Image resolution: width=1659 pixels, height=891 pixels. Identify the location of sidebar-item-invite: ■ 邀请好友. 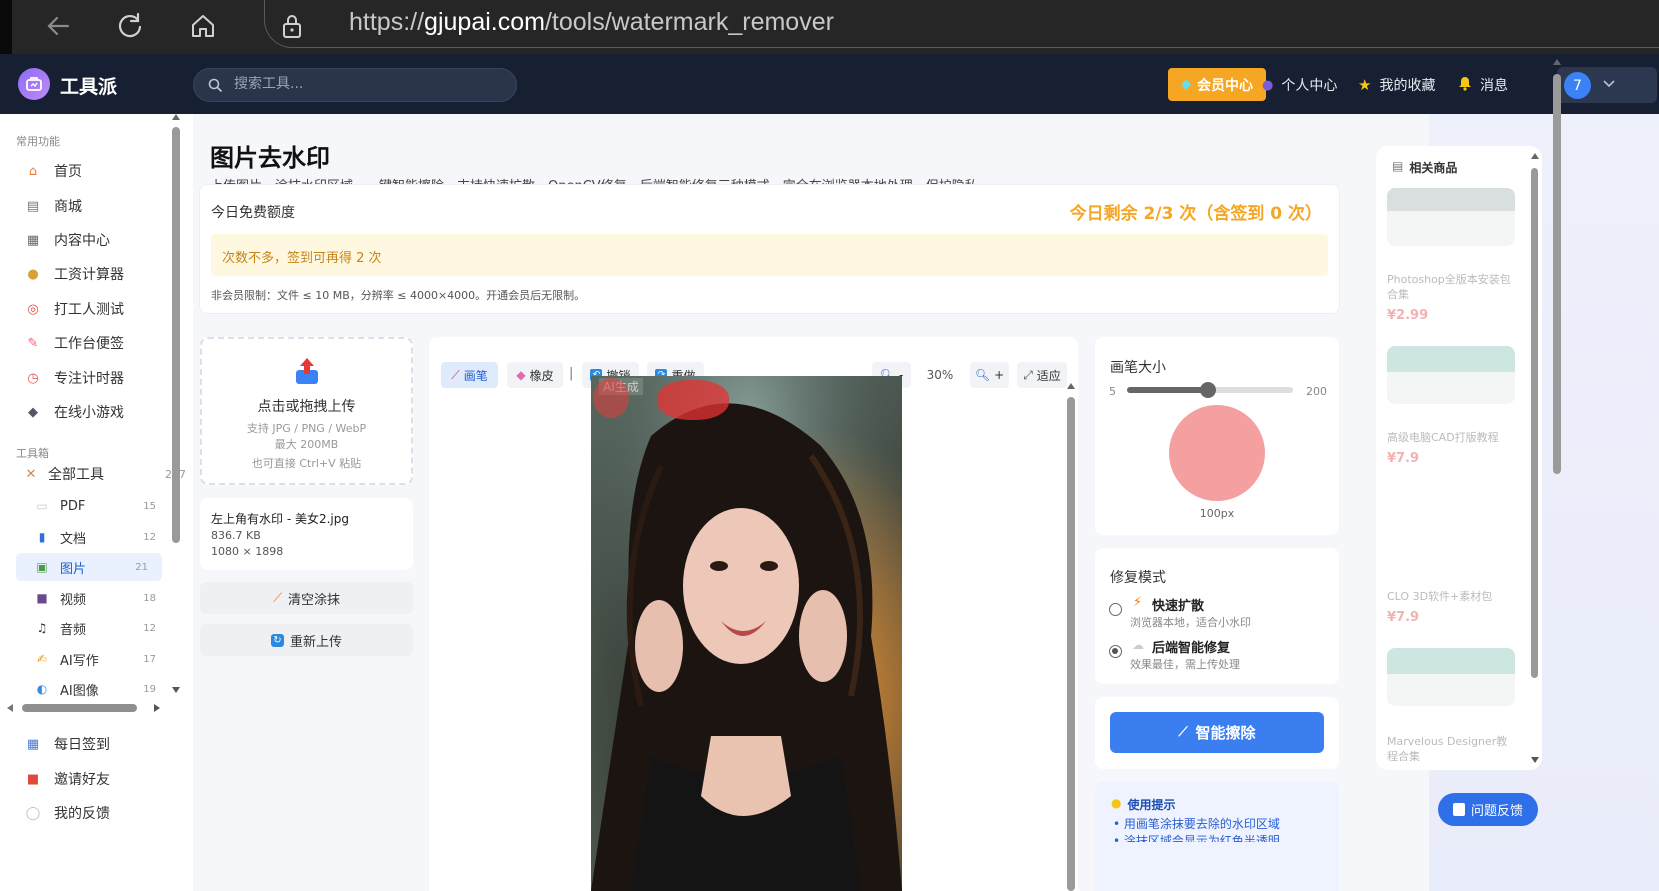
(67, 779).